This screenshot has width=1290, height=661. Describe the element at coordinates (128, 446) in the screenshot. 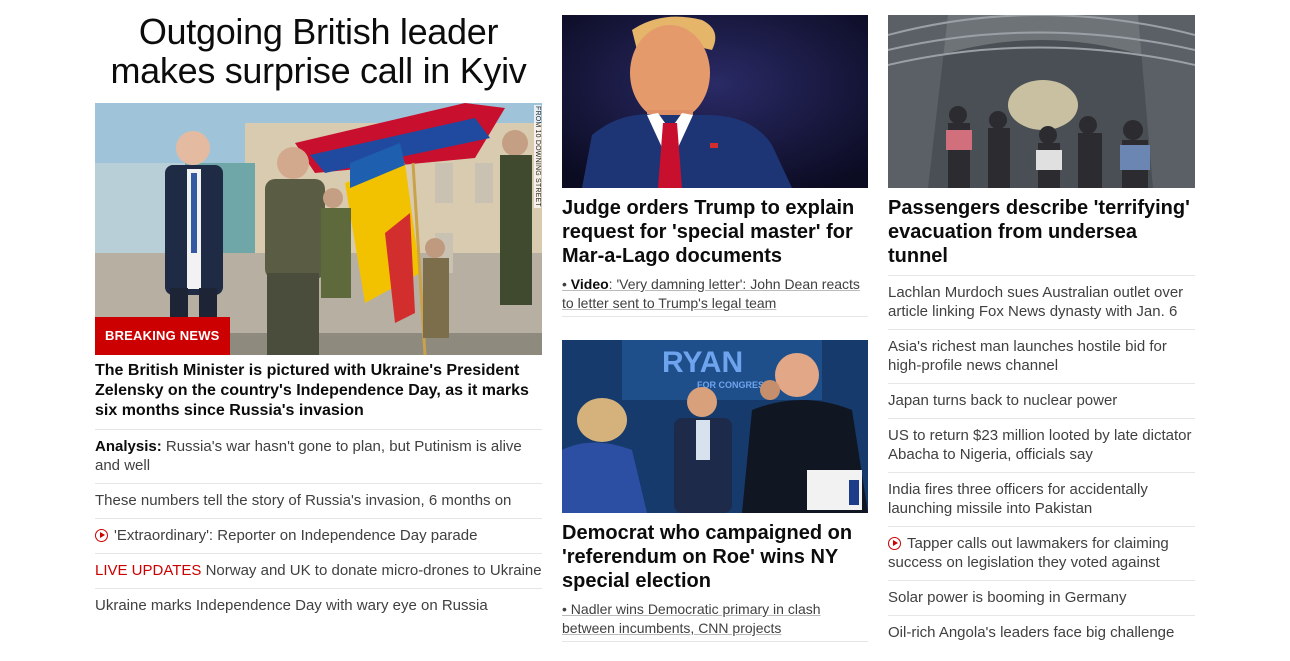

I see `analysis-label: Analysis:` at that location.